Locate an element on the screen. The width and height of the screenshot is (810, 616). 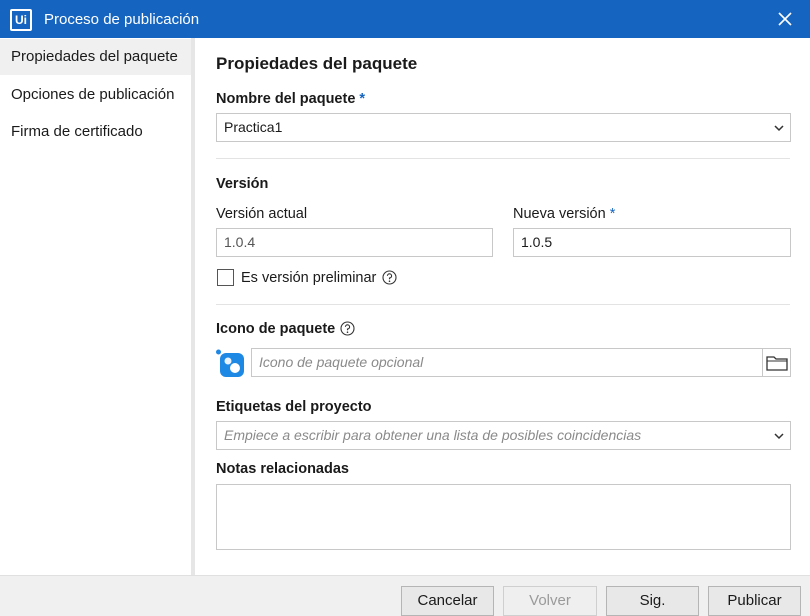
sidebar-item-publish-options: Opciones de publicación is located at coordinates (95, 95).